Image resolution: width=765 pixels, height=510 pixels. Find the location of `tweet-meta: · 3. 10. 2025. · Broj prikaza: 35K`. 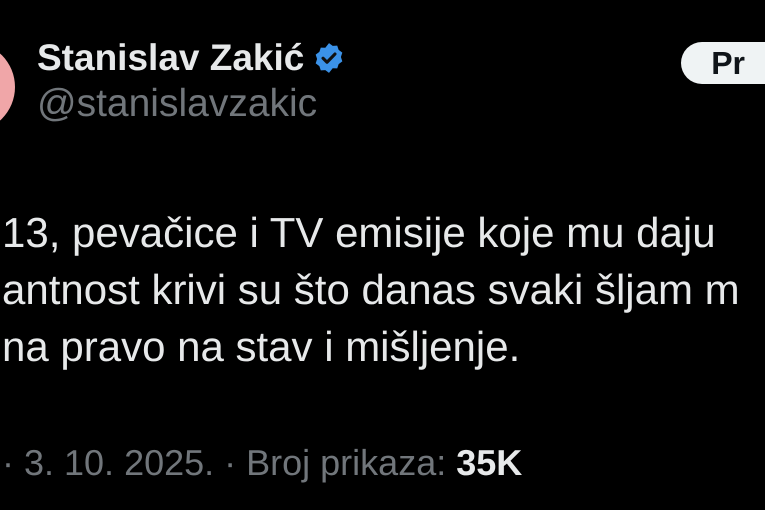

tweet-meta: · 3. 10. 2025. · Broj prikaza: 35K is located at coordinates (263, 463).